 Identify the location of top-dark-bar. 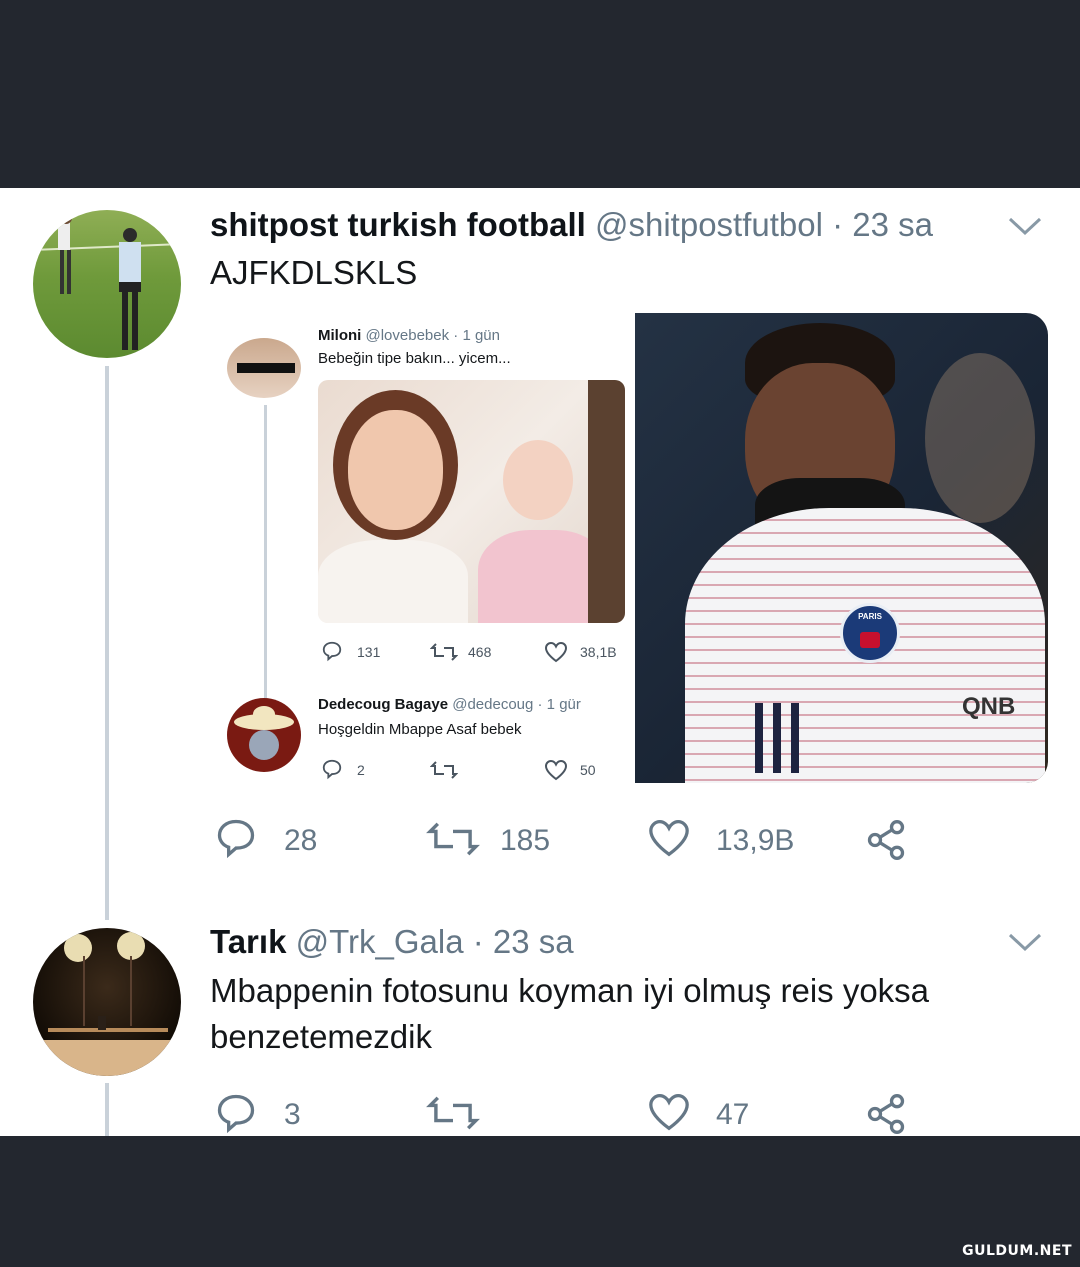
(540, 94).